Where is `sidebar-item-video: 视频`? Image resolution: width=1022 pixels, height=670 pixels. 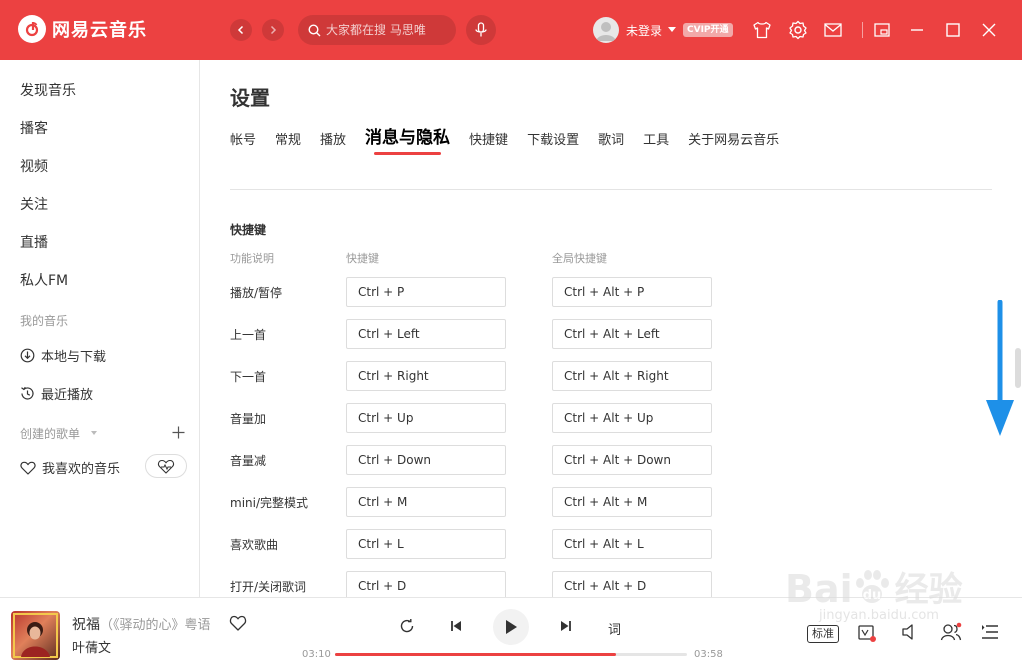
sidebar-item-video: 视频 is located at coordinates (34, 166).